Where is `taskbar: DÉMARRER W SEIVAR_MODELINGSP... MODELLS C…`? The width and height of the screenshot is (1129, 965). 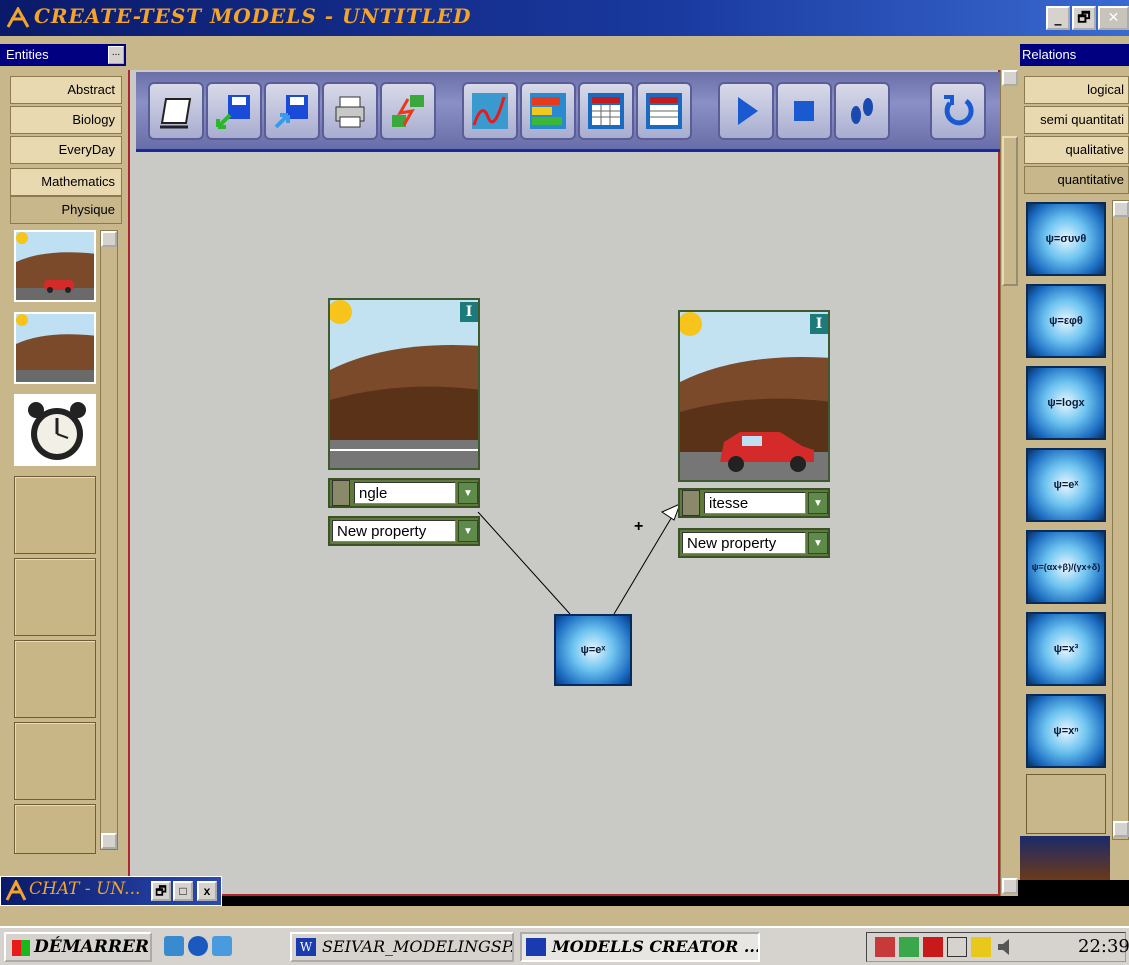 taskbar: DÉMARRER W SEIVAR_MODELINGSP... MODELLS C… is located at coordinates (564, 945).